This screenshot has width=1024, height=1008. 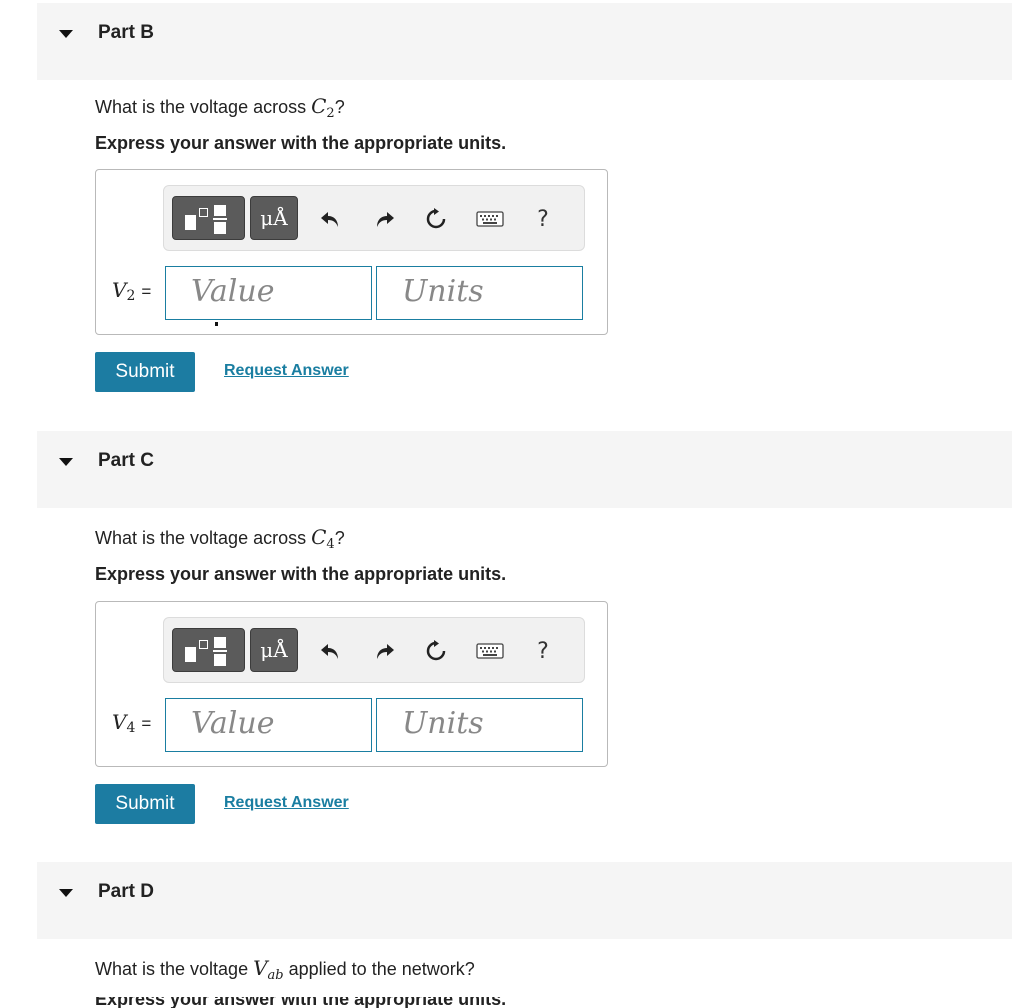 I want to click on part-d-header: Part D, so click(x=524, y=900).